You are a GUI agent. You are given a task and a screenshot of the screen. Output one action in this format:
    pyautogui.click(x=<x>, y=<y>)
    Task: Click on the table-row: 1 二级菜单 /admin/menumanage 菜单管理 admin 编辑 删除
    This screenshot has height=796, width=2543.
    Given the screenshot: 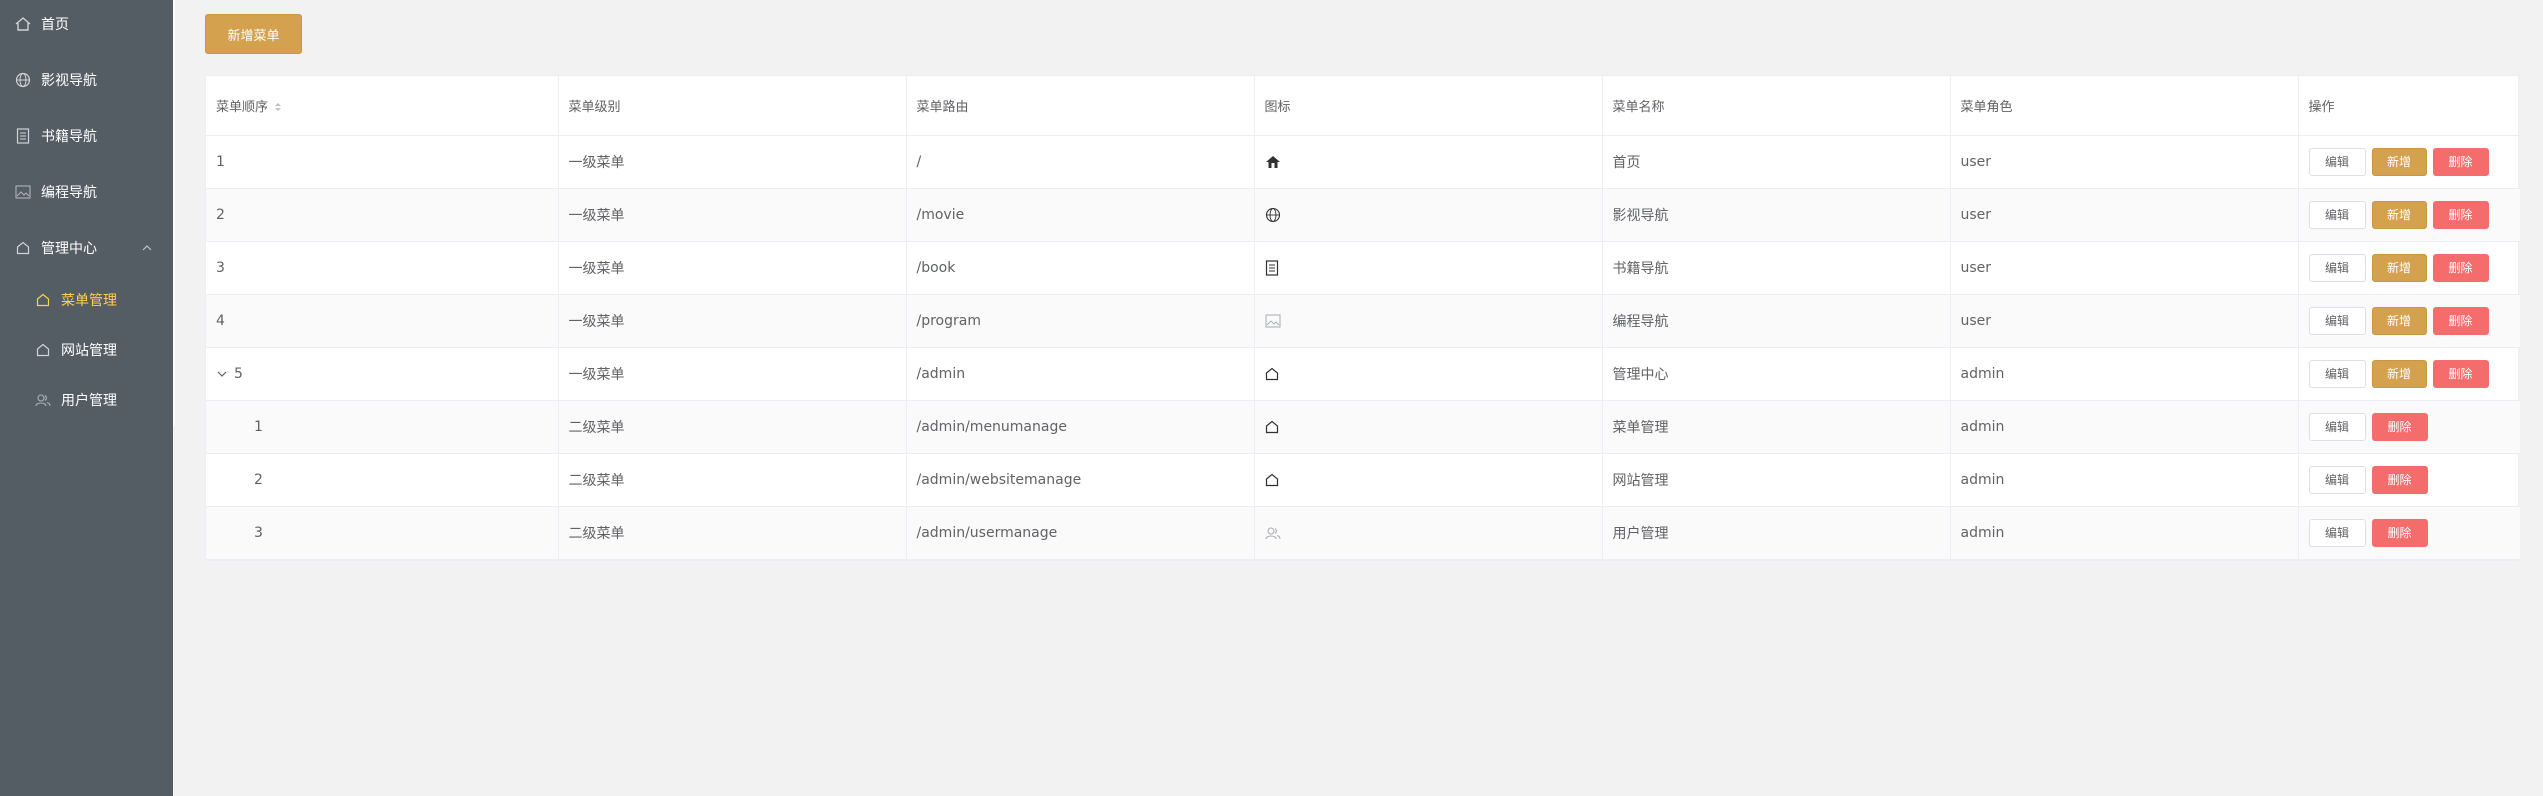 What is the action you would take?
    pyautogui.click(x=1363, y=427)
    